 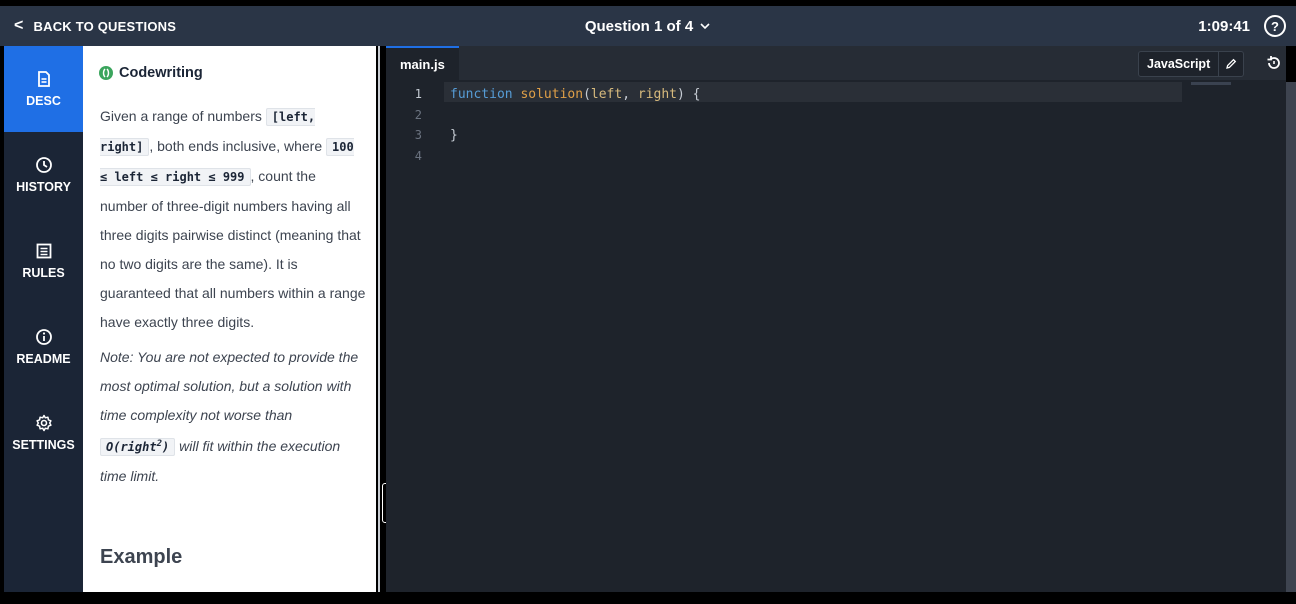 I want to click on line-number: 4, so click(x=418, y=155).